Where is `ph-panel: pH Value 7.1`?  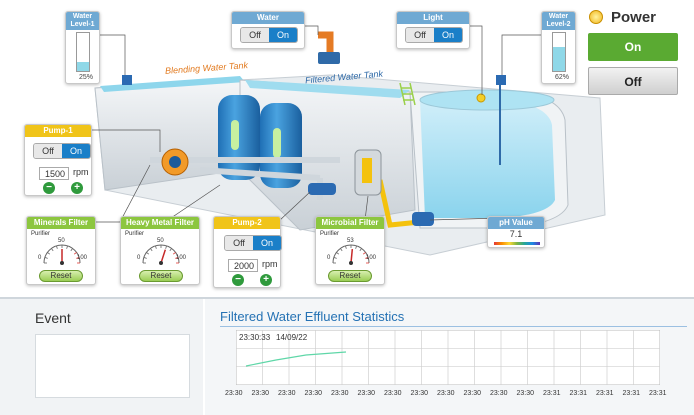 ph-panel: pH Value 7.1 is located at coordinates (516, 232).